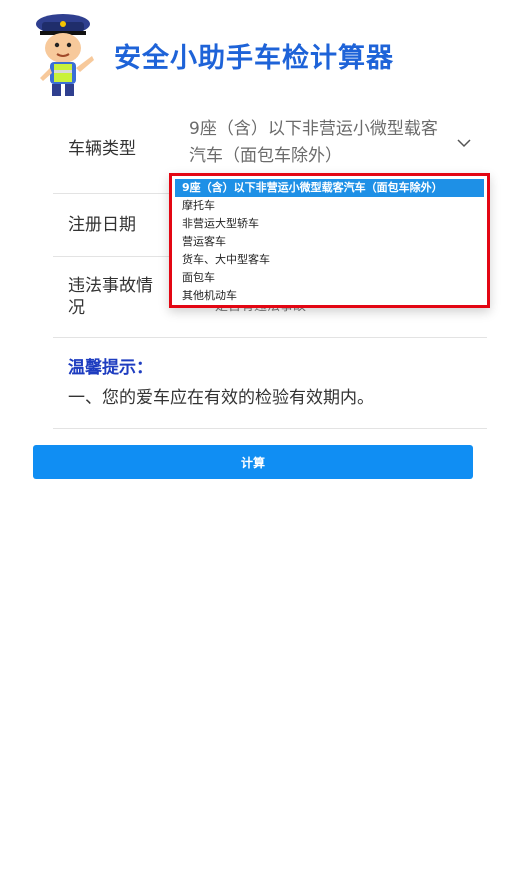  Describe the element at coordinates (110, 297) in the screenshot. I see `violations-label: 违法事故情况` at that location.